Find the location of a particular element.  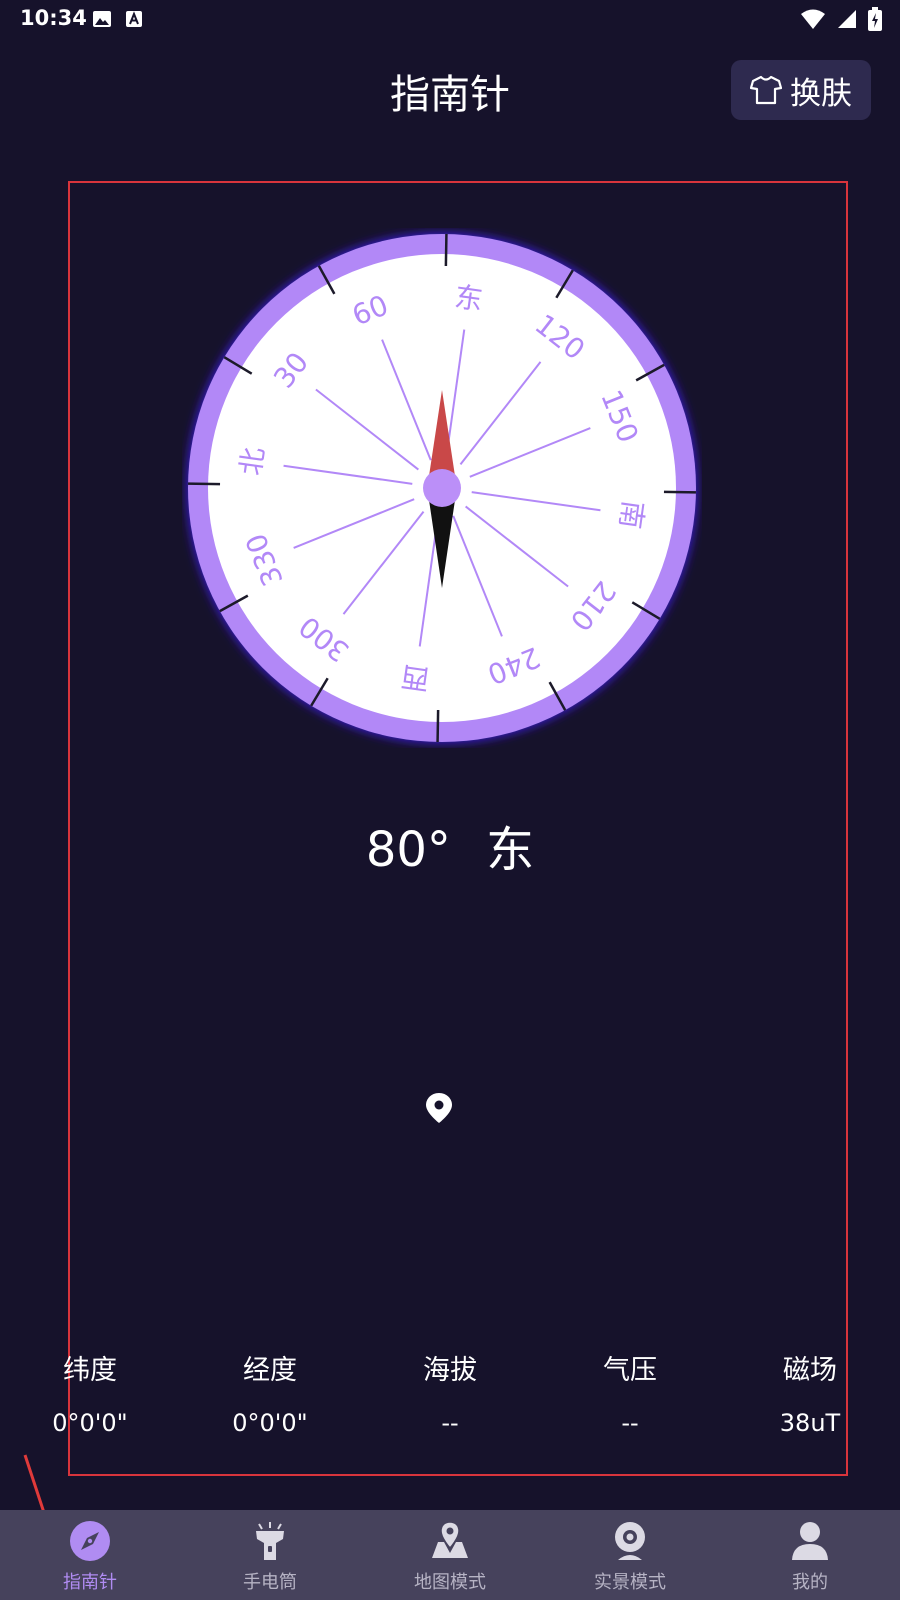

info-label: 经度 is located at coordinates (270, 1370).